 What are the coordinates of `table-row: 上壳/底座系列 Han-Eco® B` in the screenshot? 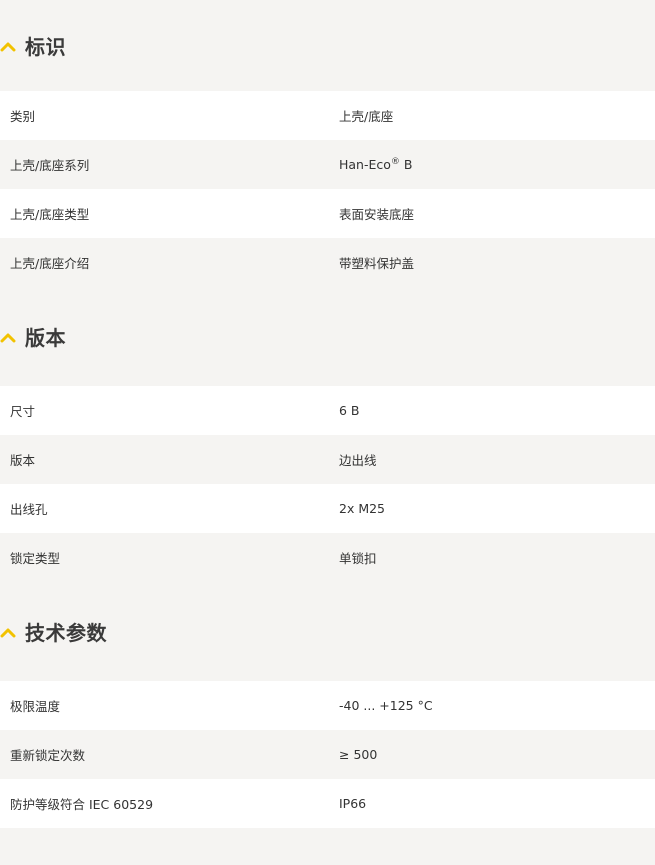 It's located at (327, 164).